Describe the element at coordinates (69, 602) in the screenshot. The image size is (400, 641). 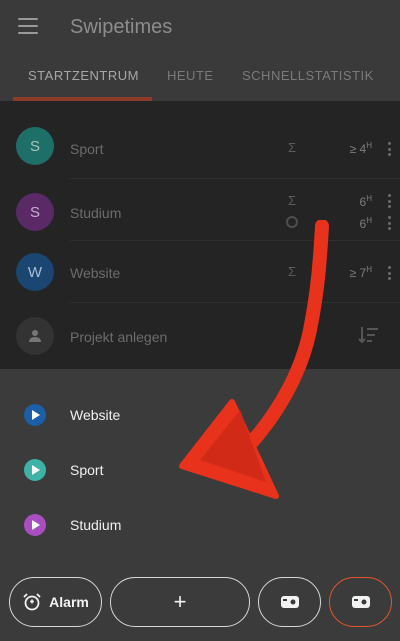
I see `alarm-label: Alarm` at that location.